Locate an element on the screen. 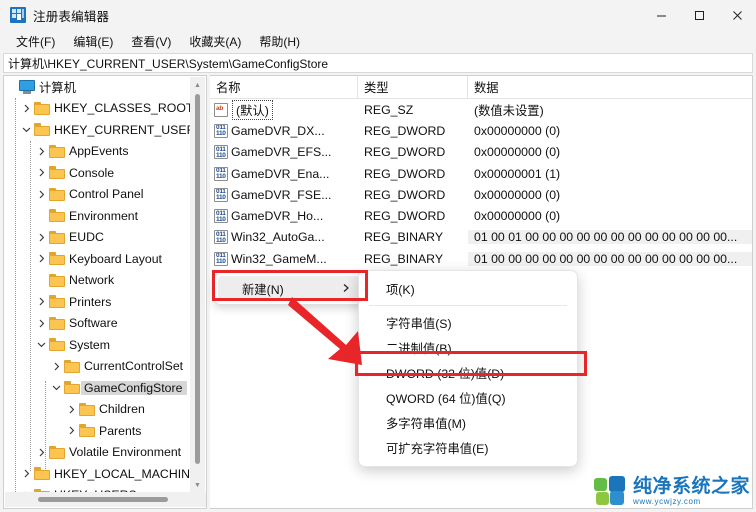 Image resolution: width=756 pixels, height=512 pixels. column-header-name: 名称 is located at coordinates (284, 87).